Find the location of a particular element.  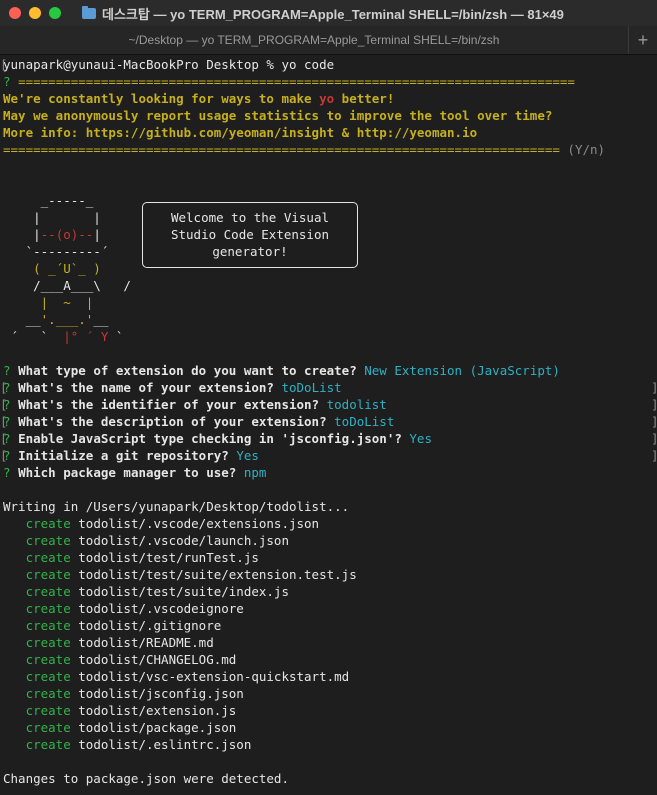

create-row: create todolist/test/suite/index.js is located at coordinates (157, 591).